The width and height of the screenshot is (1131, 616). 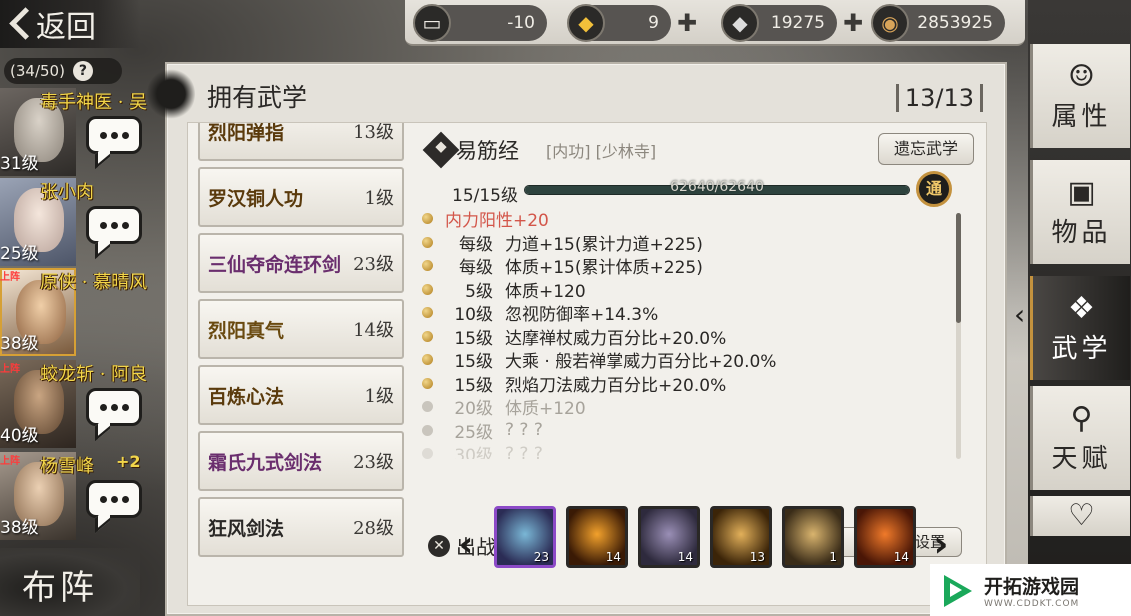 I want to click on skill-list-item: 罗汉铜人功 1级, so click(x=301, y=197).